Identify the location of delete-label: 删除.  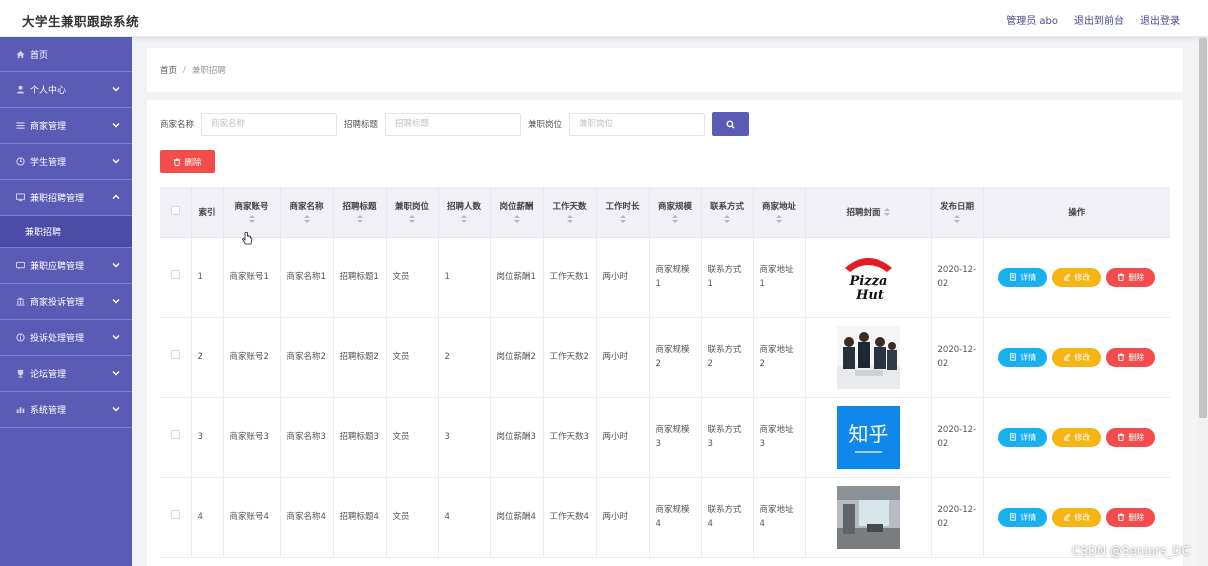
(1136, 277).